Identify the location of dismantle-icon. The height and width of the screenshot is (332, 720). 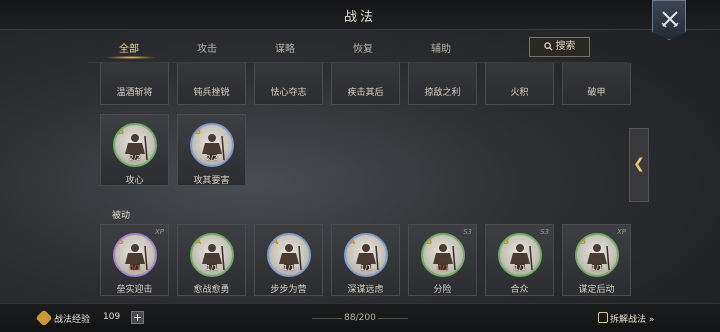
(603, 317).